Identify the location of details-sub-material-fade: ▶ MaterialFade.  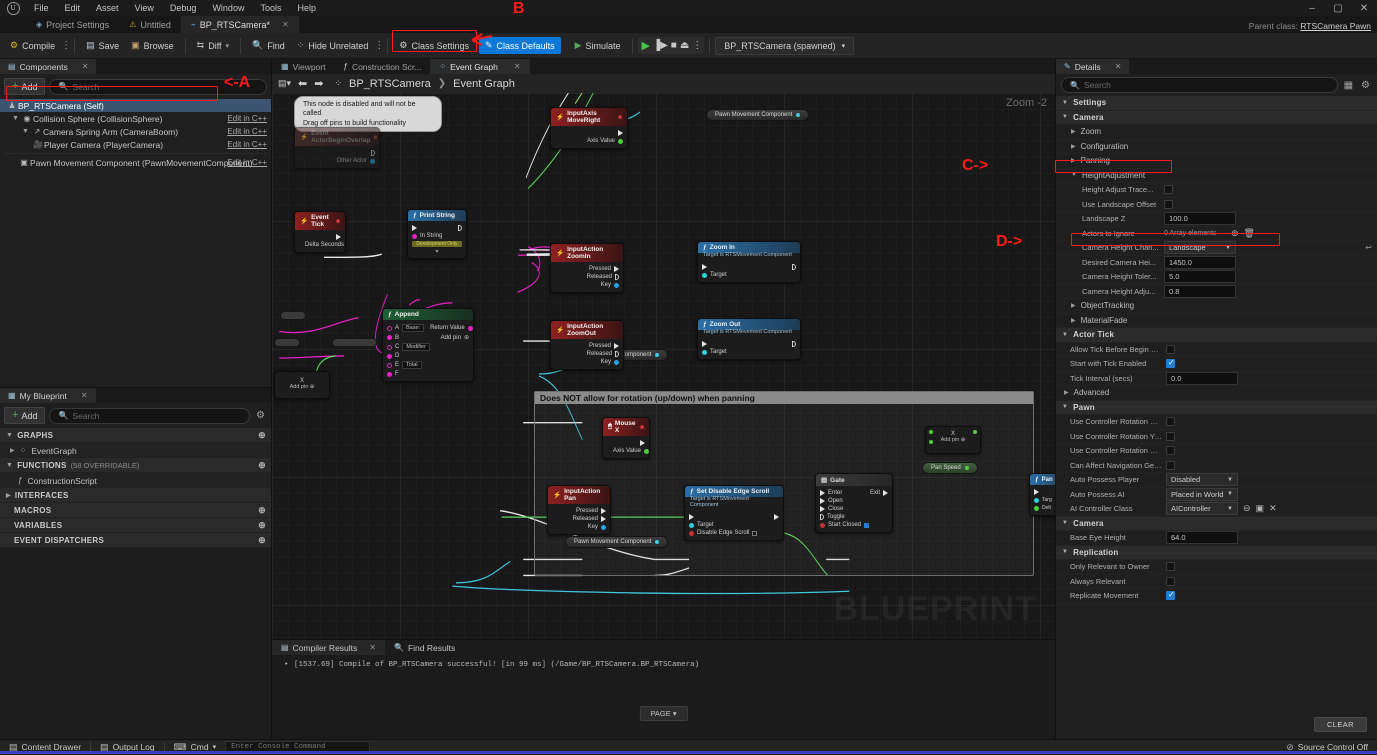
(1216, 321).